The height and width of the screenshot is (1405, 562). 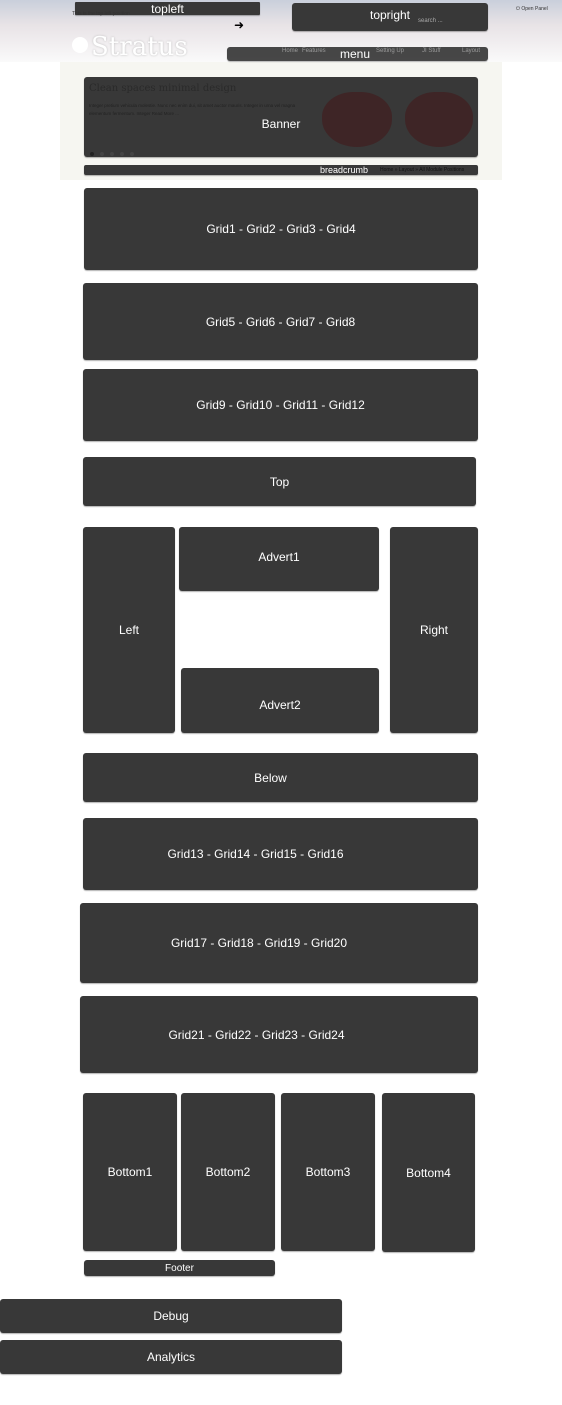 I want to click on module-grid9-12: Grid9 - Grid10 - Grid11 - Grid12, so click(x=280, y=405).